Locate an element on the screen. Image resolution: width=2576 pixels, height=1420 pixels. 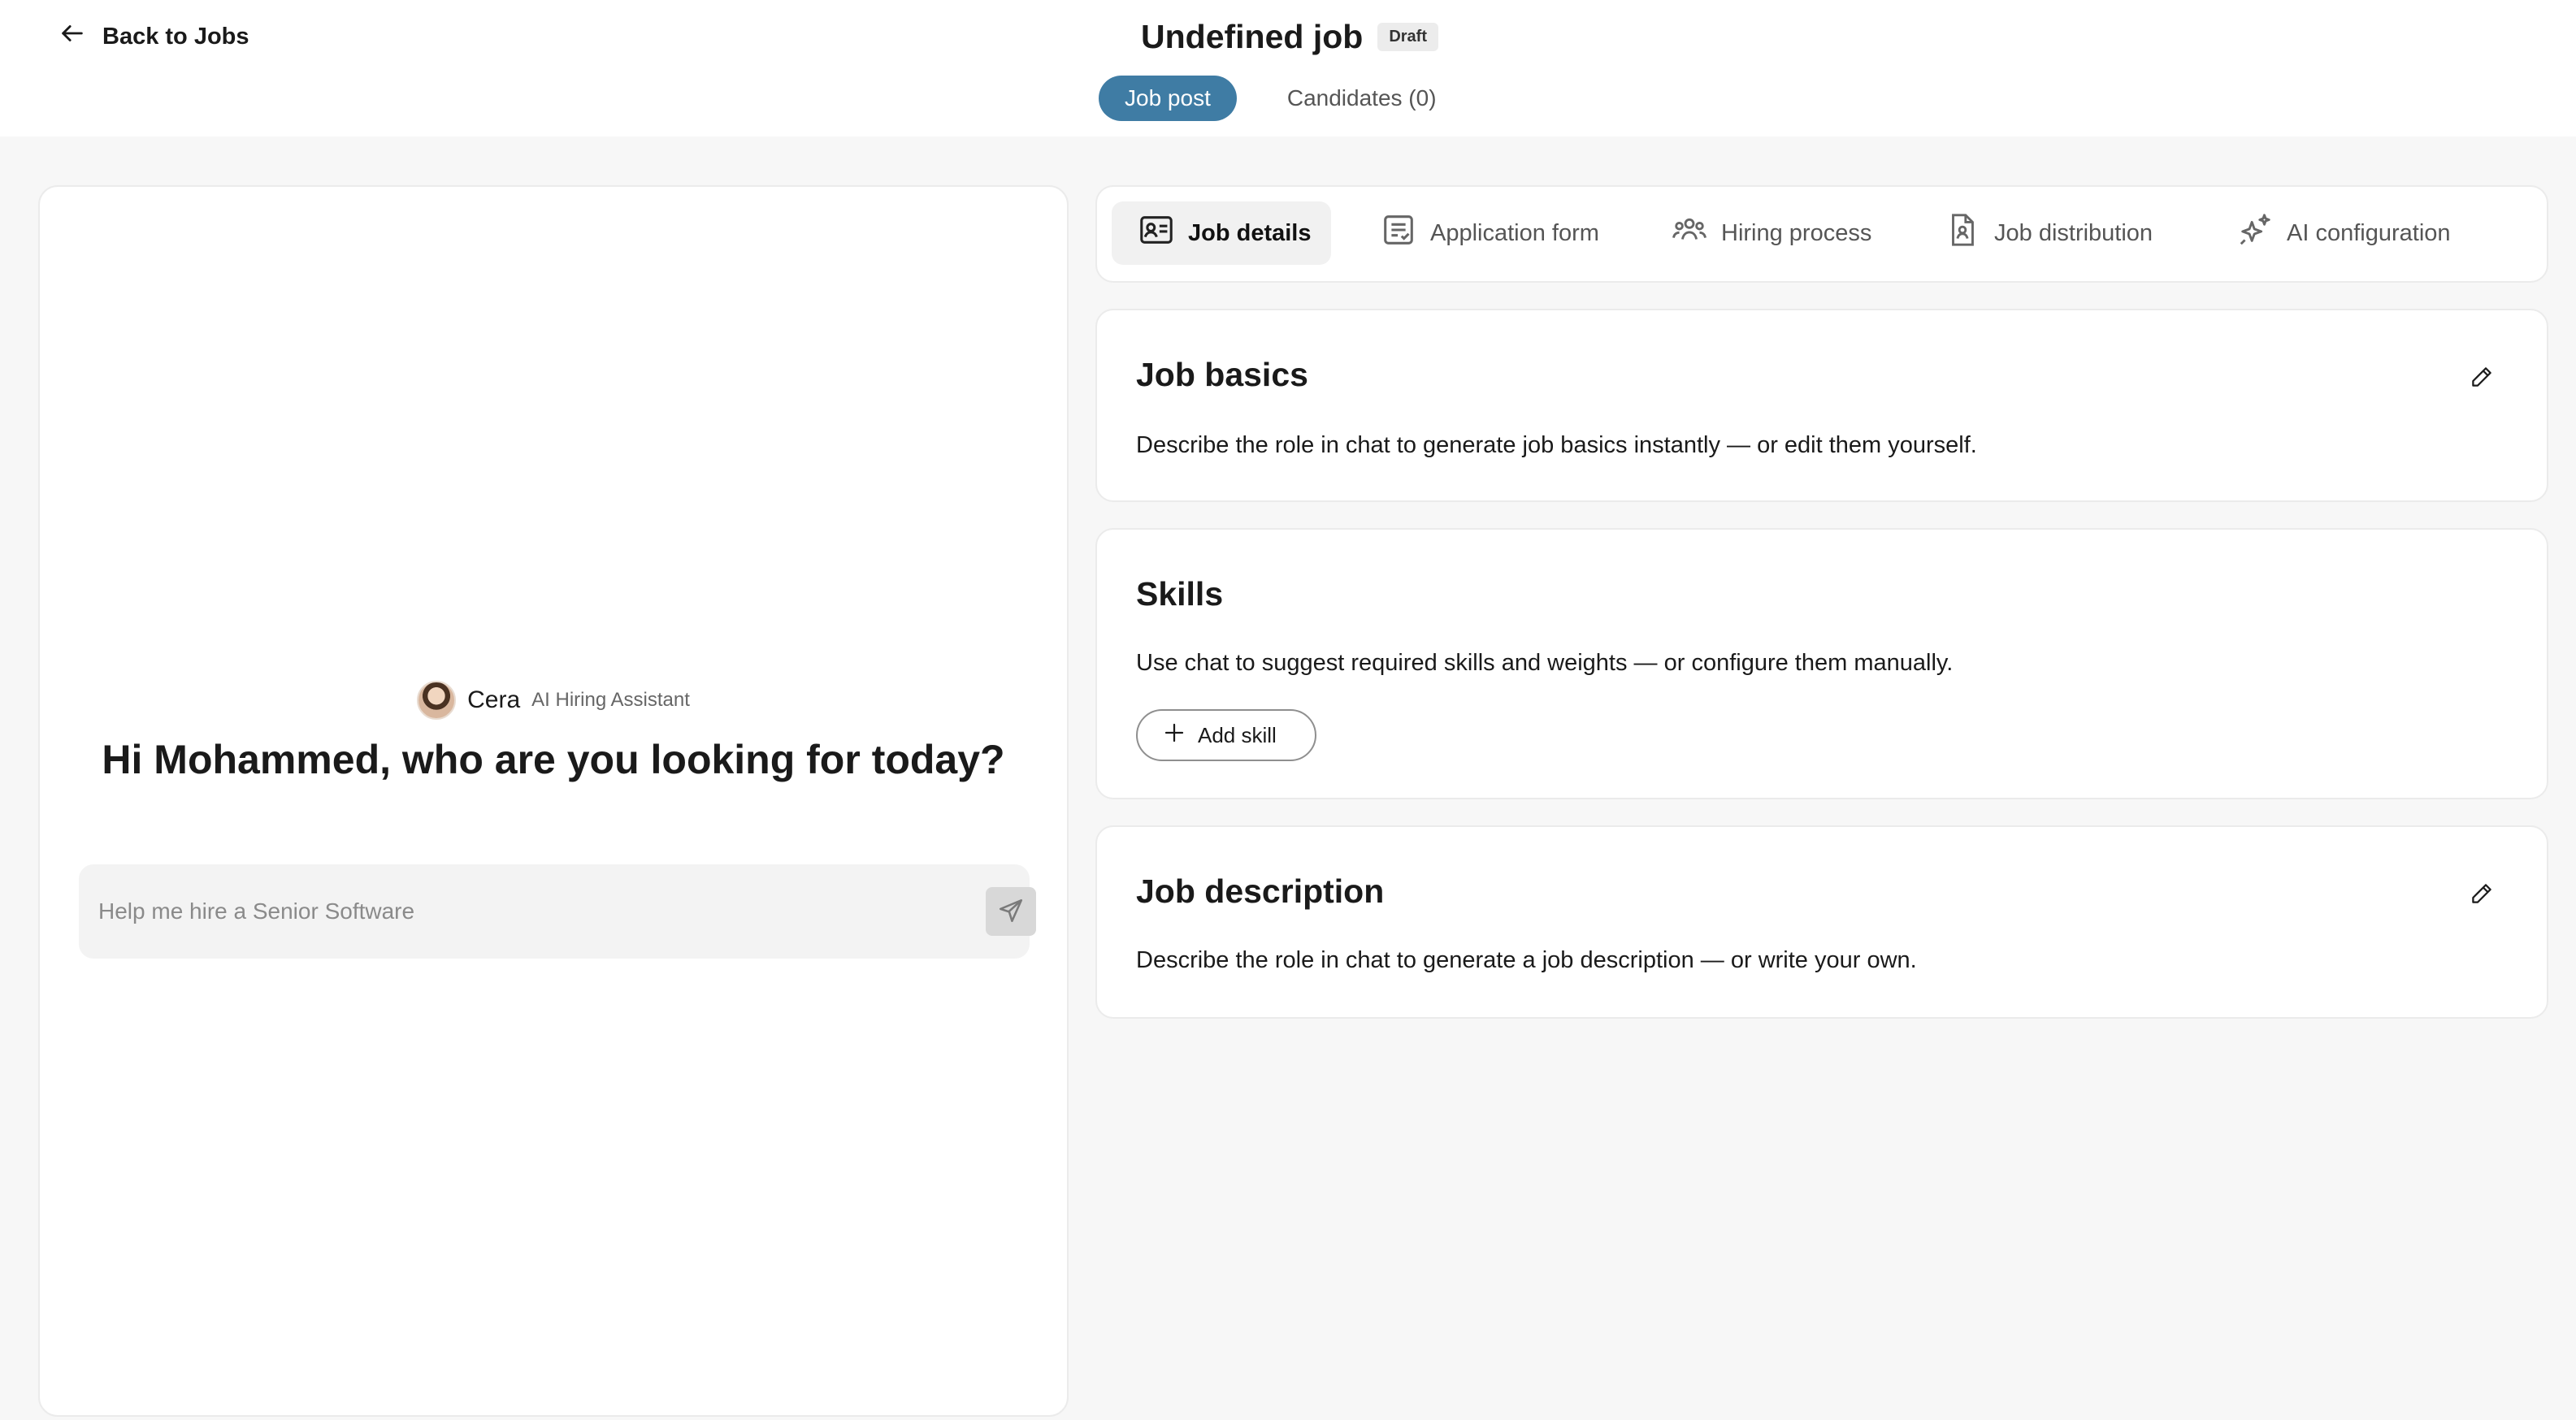
job-description-title: Job description is located at coordinates (1260, 891).